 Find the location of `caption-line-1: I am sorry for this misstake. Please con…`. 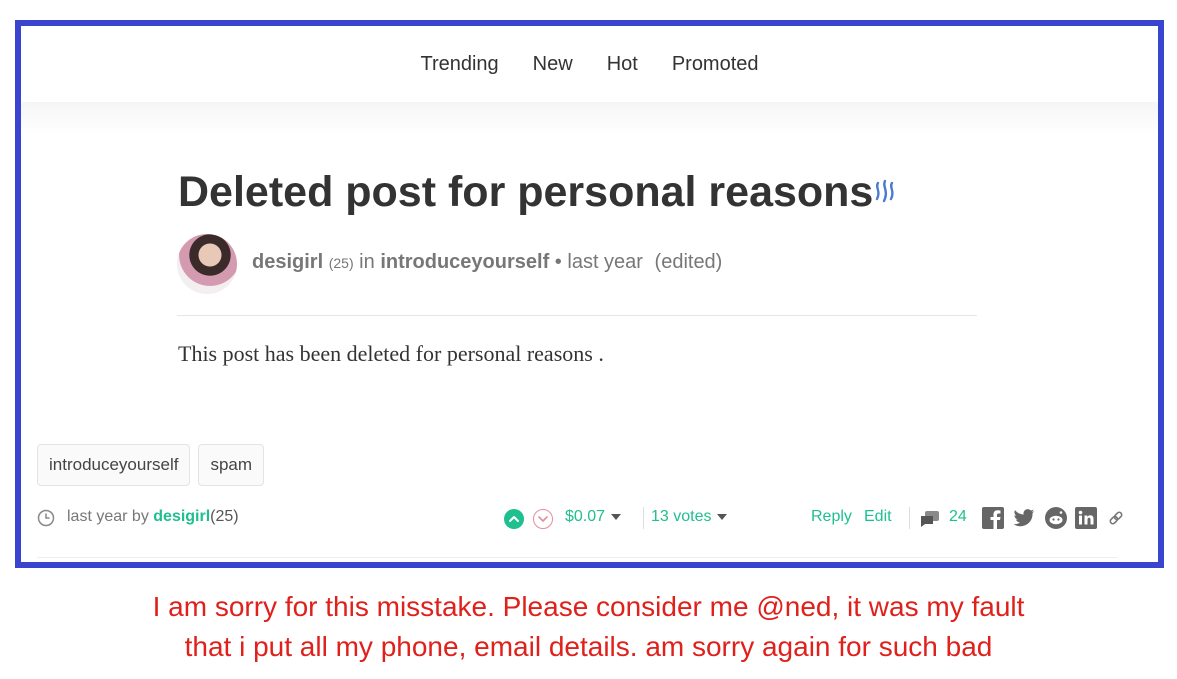

caption-line-1: I am sorry for this misstake. Please con… is located at coordinates (588, 606).